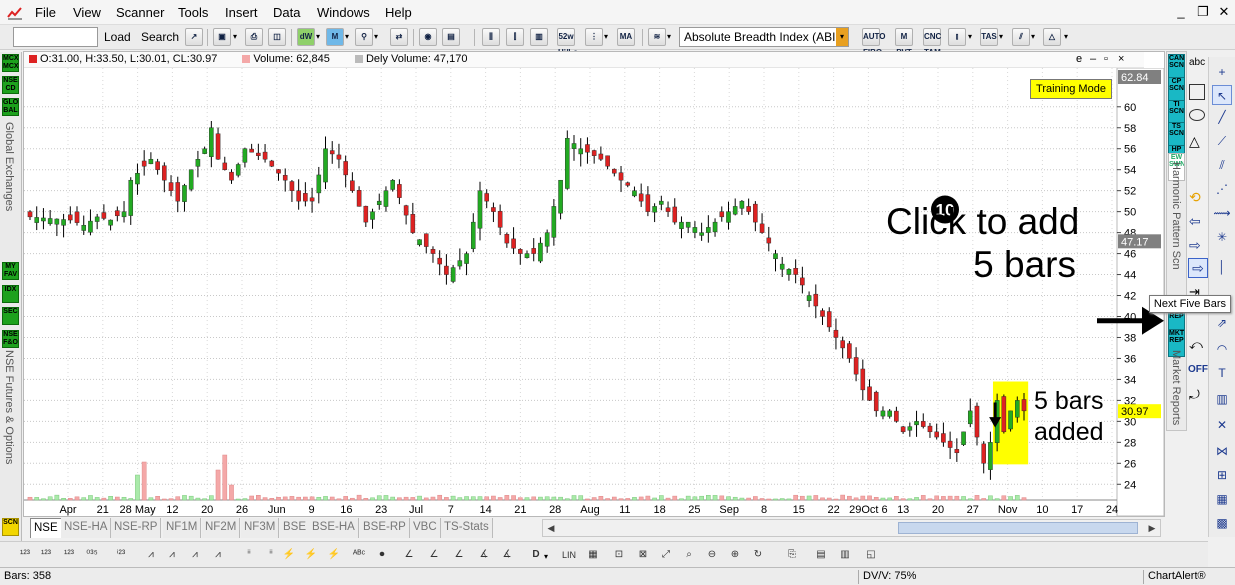 This screenshot has width=1235, height=585. What do you see at coordinates (491, 37) in the screenshot?
I see `bar-chart-icon: ⫼` at bounding box center [491, 37].